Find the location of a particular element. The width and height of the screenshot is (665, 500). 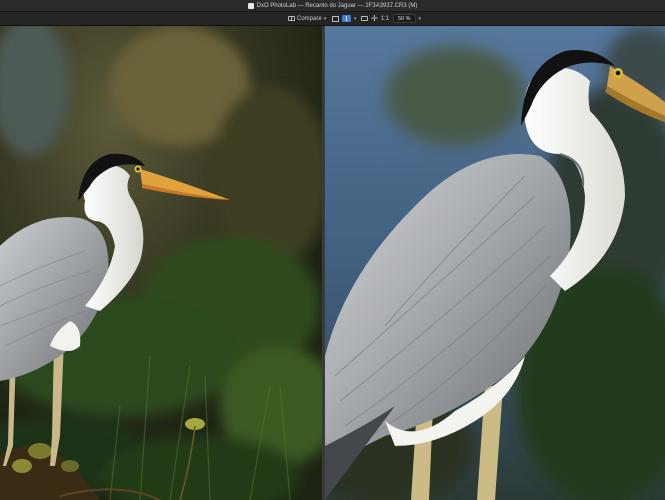

zoom-value: 50 % is located at coordinates (404, 18).